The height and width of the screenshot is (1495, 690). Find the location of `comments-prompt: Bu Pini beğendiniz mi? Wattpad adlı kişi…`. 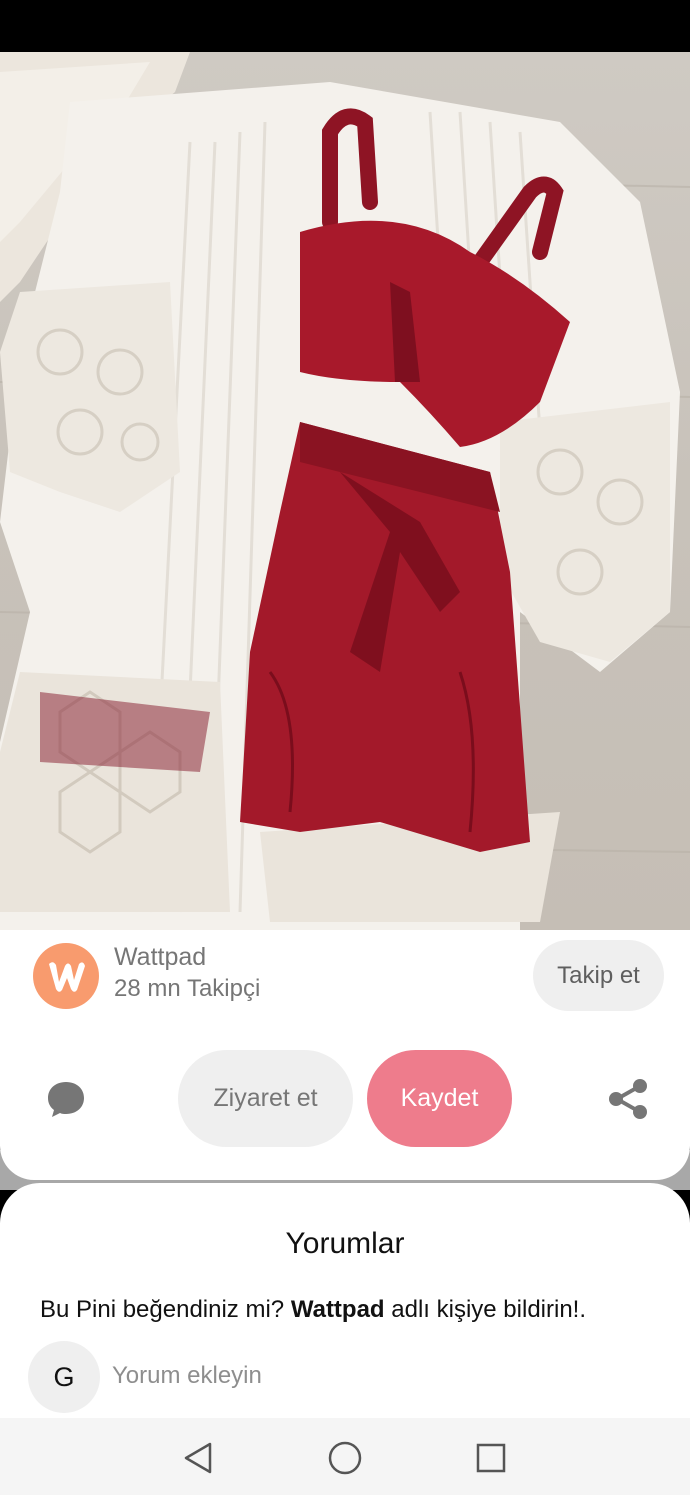

comments-prompt: Bu Pini beğendiniz mi? Wattpad adlı kişi… is located at coordinates (313, 1310).